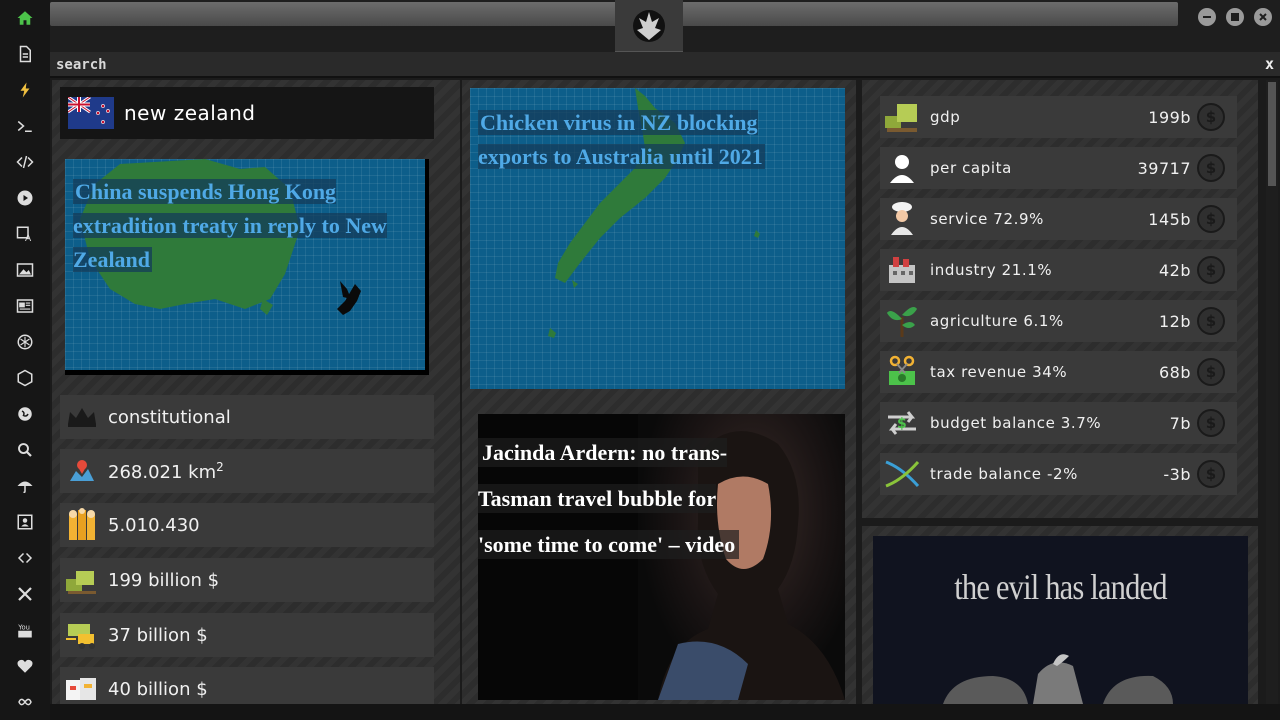 The height and width of the screenshot is (720, 1280). Describe the element at coordinates (1058, 219) in the screenshot. I see `econ-row-service: service 72.9% 145b $` at that location.